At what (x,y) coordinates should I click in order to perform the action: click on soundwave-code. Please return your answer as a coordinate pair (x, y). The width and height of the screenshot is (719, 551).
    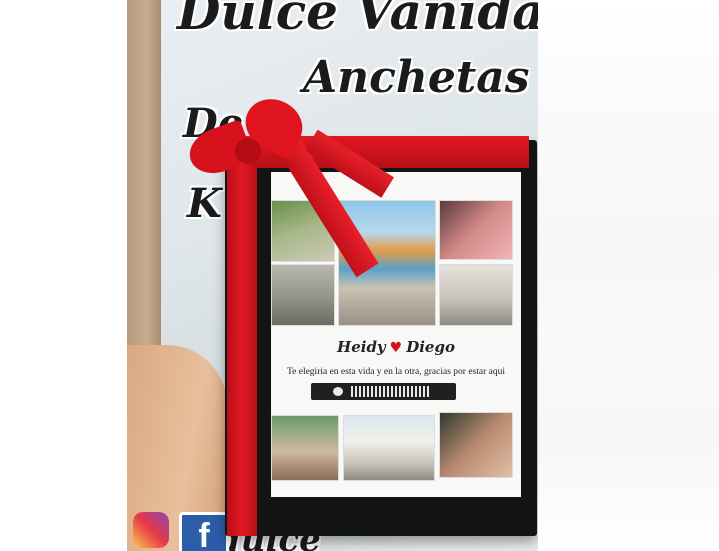
    Looking at the image, I should click on (391, 391).